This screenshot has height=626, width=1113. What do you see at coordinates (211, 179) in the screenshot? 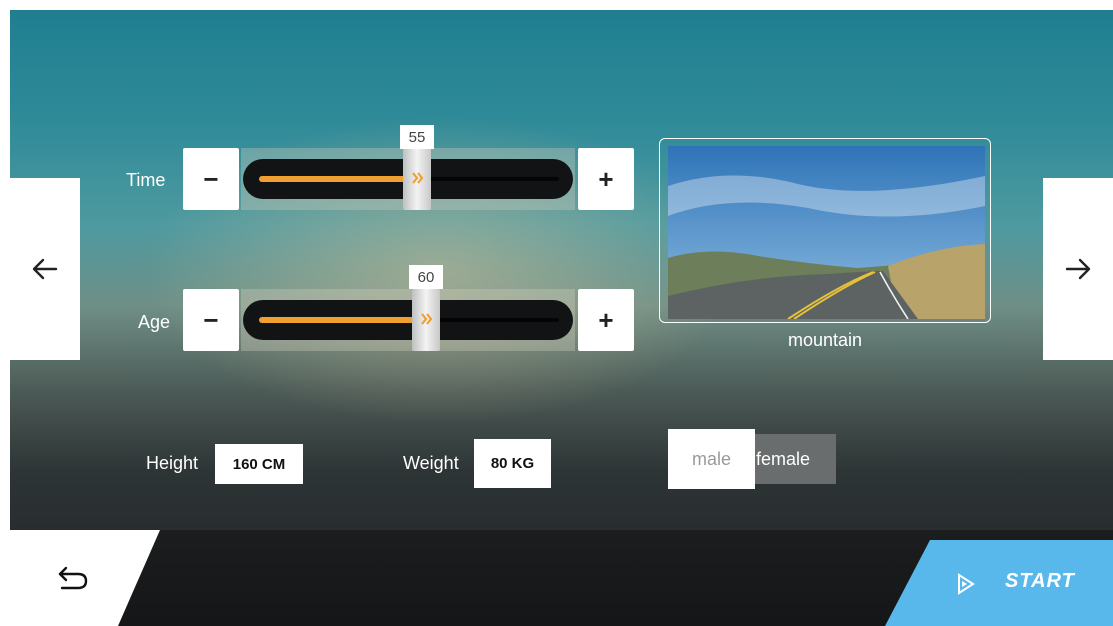
I see `time-decrease-button: −` at bounding box center [211, 179].